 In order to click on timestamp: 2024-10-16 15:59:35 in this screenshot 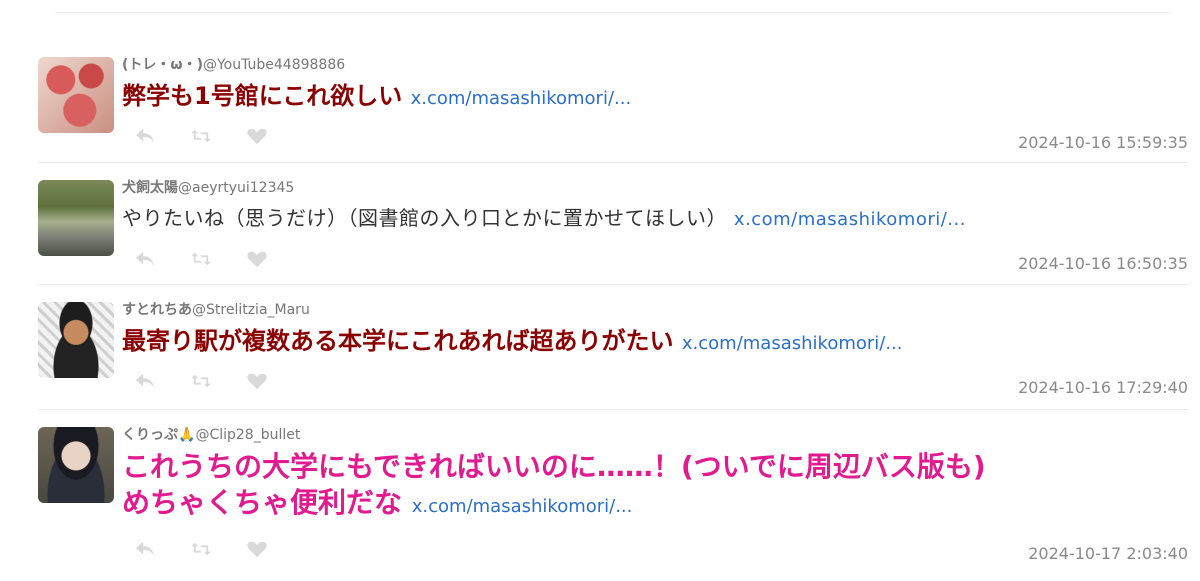, I will do `click(1103, 142)`.